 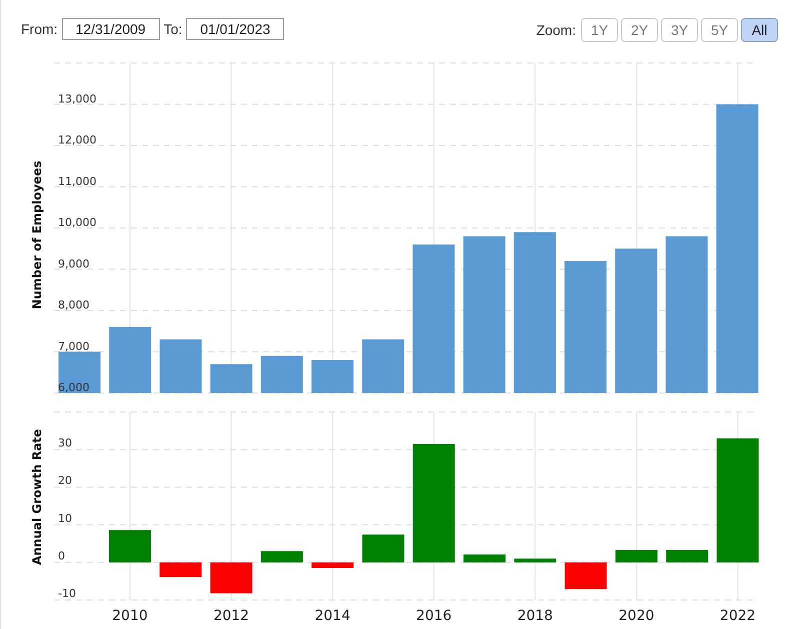 What do you see at coordinates (74, 305) in the screenshot?
I see `y-tick-label: 8,000` at bounding box center [74, 305].